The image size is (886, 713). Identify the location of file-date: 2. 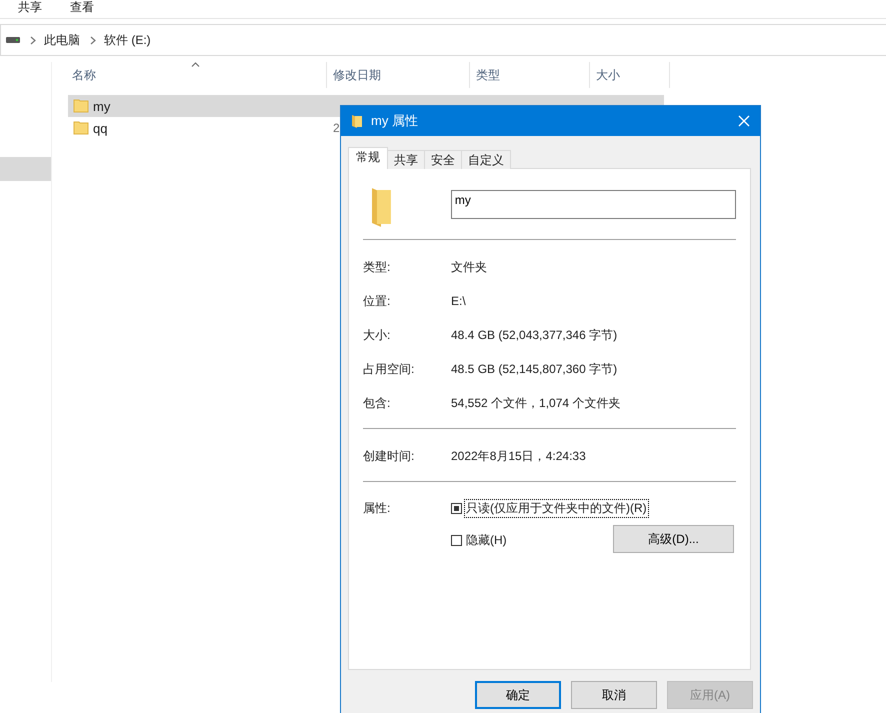
(336, 128).